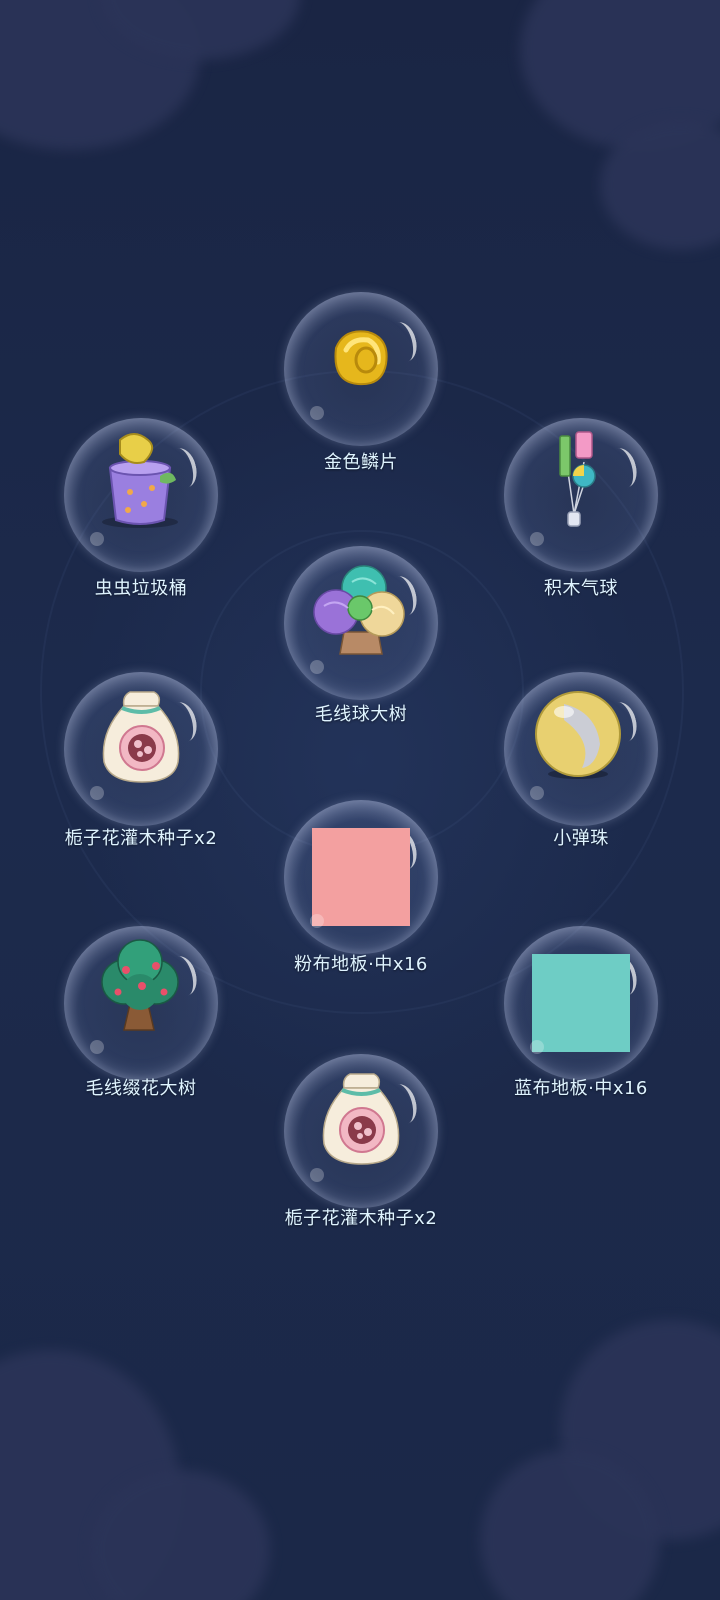 The image size is (720, 1600). I want to click on reward-label: 小弹珠, so click(581, 838).